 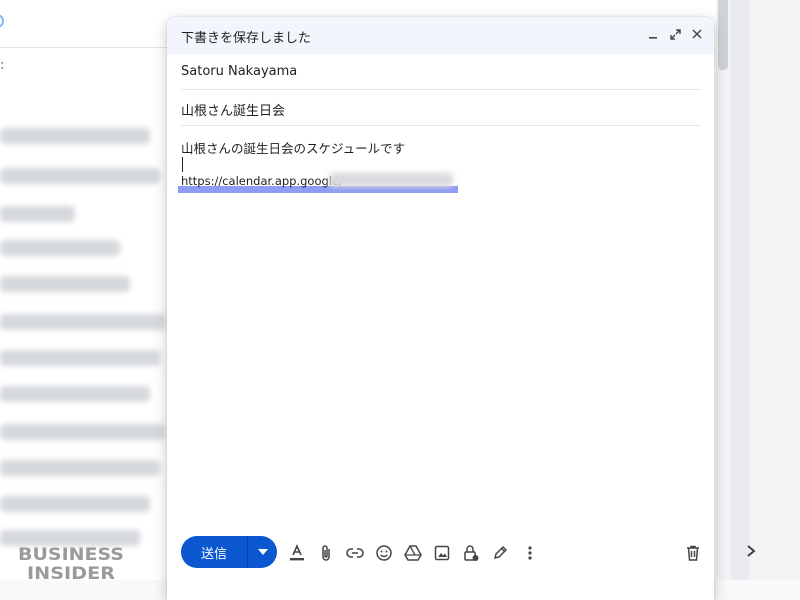 I want to click on drive-icon, so click(x=413, y=553).